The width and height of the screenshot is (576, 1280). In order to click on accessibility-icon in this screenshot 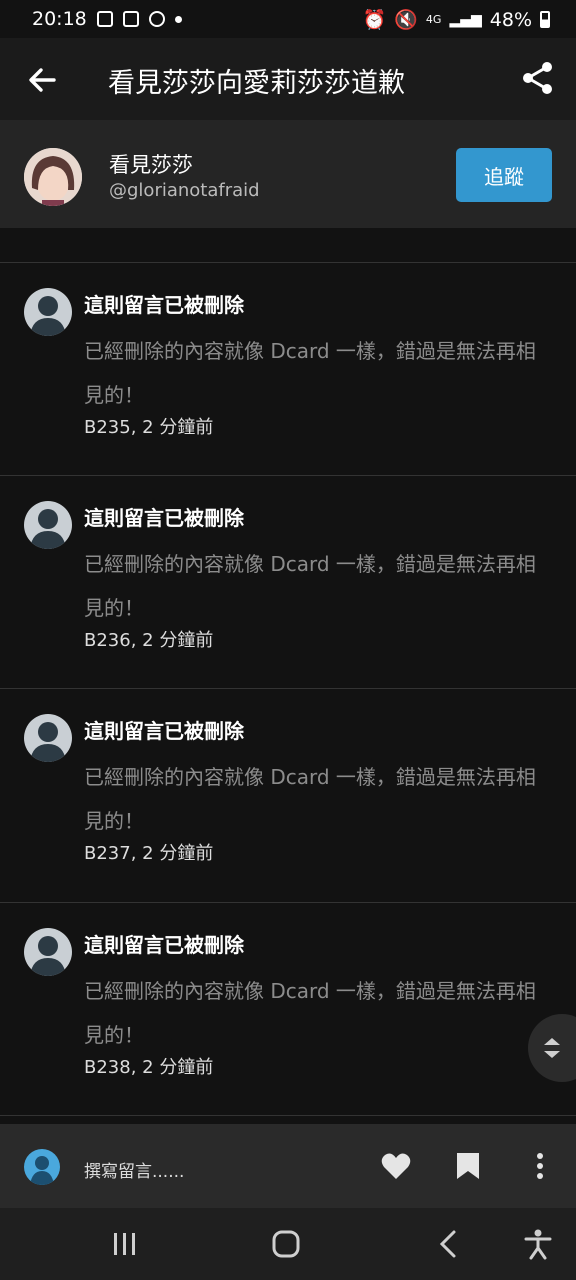, I will do `click(538, 1244)`.